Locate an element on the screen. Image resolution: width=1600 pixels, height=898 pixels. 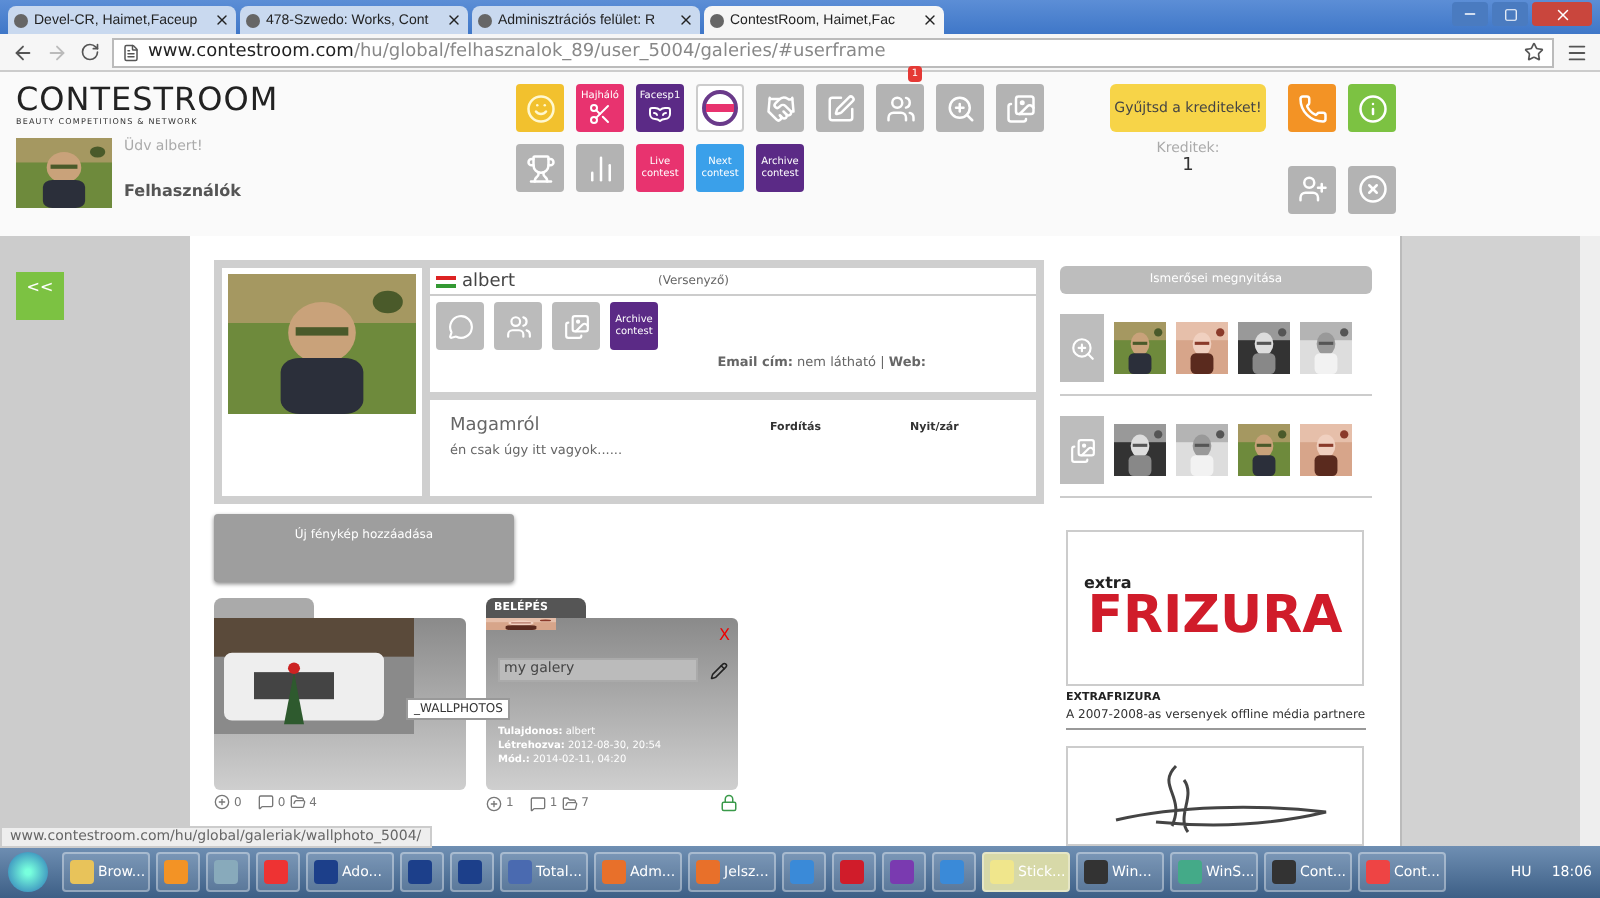
user-plus-icon is located at coordinates (1312, 189).